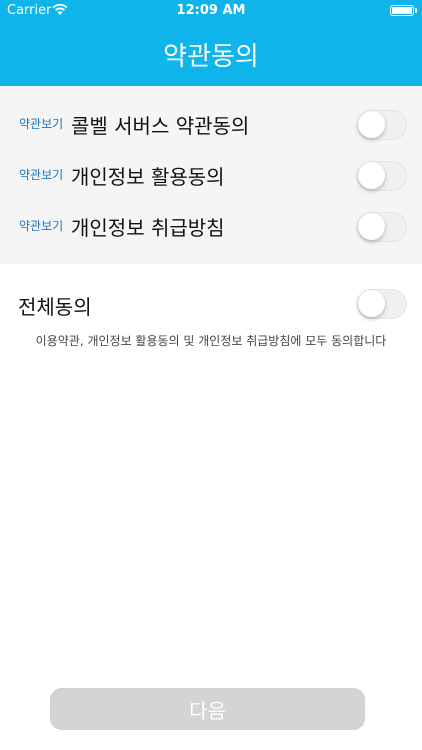 The height and width of the screenshot is (750, 422). Describe the element at coordinates (41, 225) in the screenshot. I see `view-terms-link-privacy-policy: 약관보기` at that location.